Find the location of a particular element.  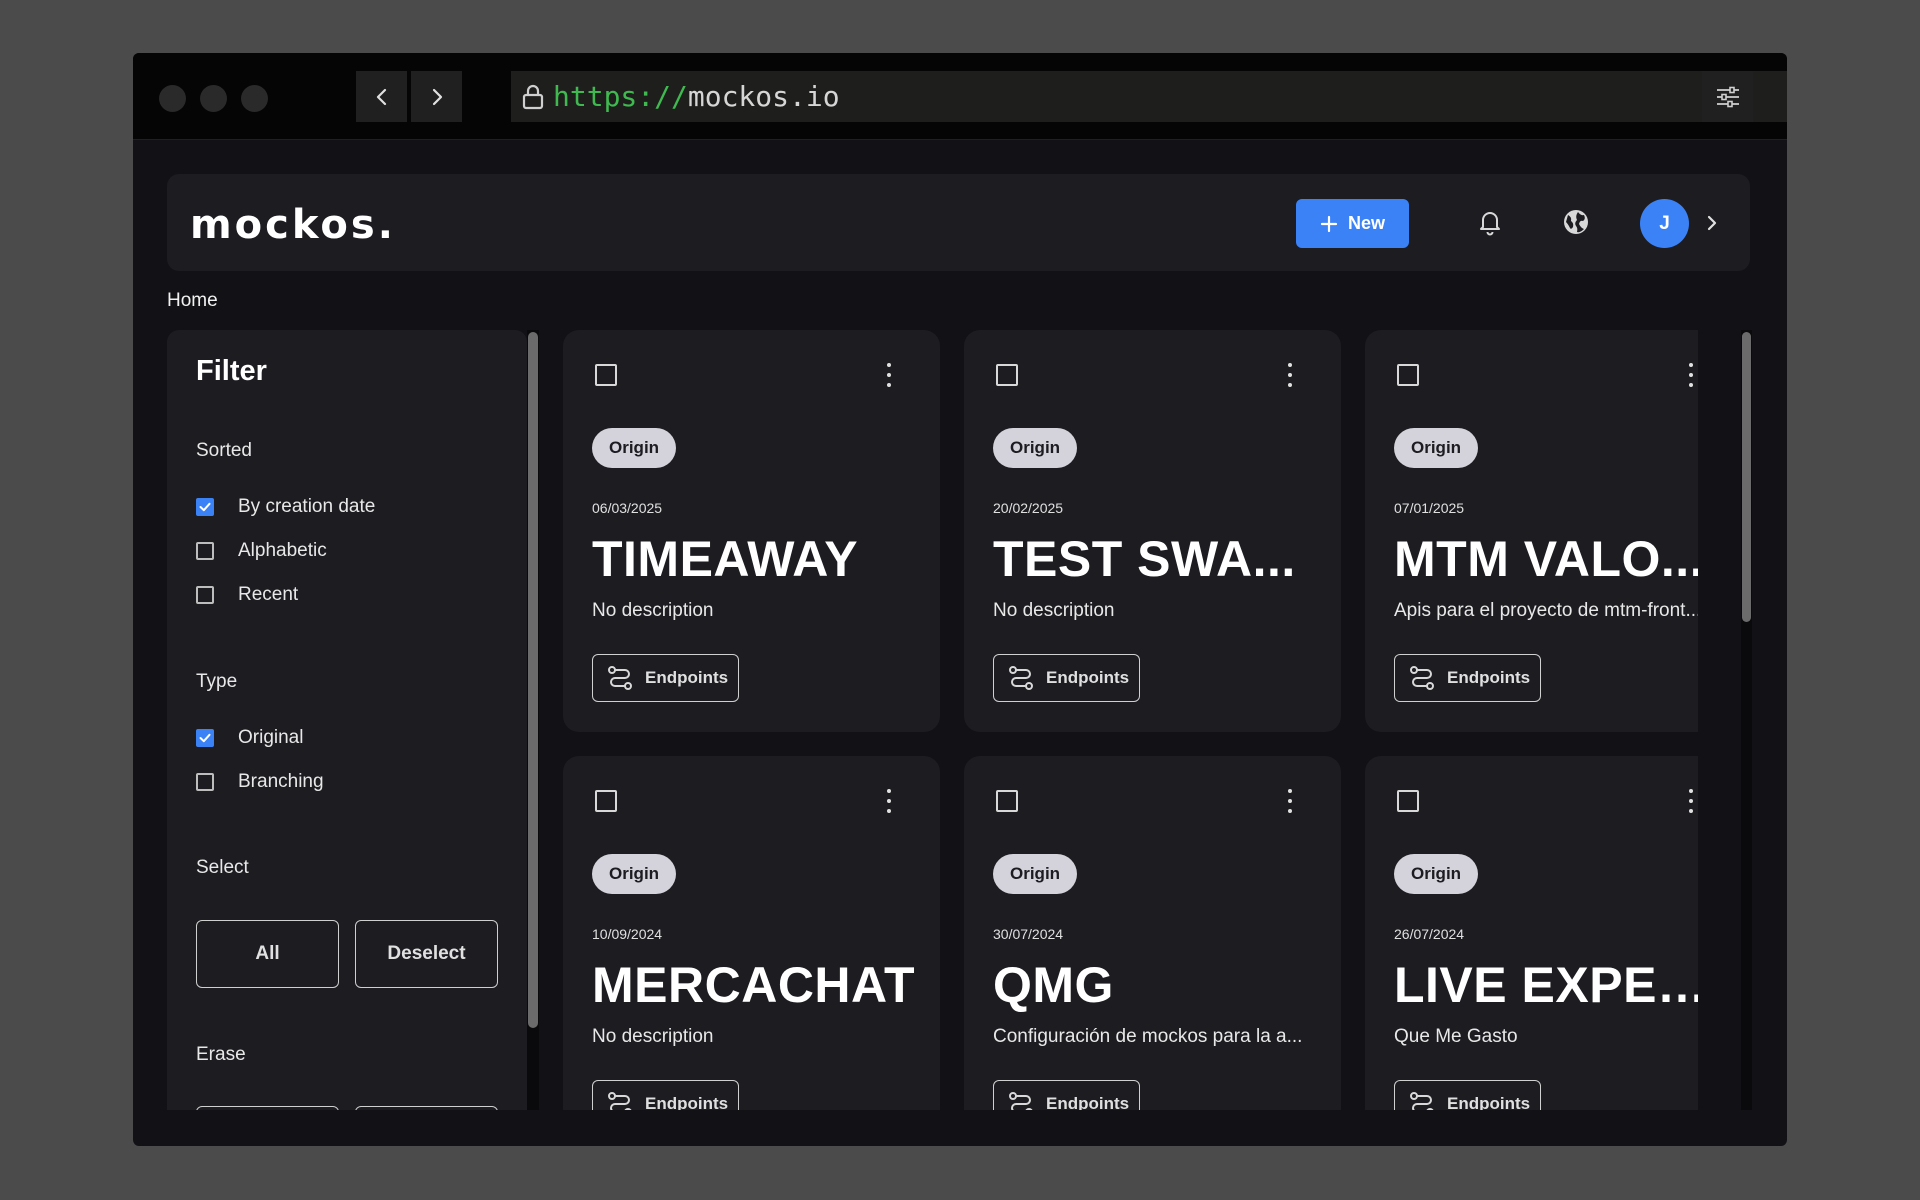

card-title: TIMEAWAY is located at coordinates (725, 559).